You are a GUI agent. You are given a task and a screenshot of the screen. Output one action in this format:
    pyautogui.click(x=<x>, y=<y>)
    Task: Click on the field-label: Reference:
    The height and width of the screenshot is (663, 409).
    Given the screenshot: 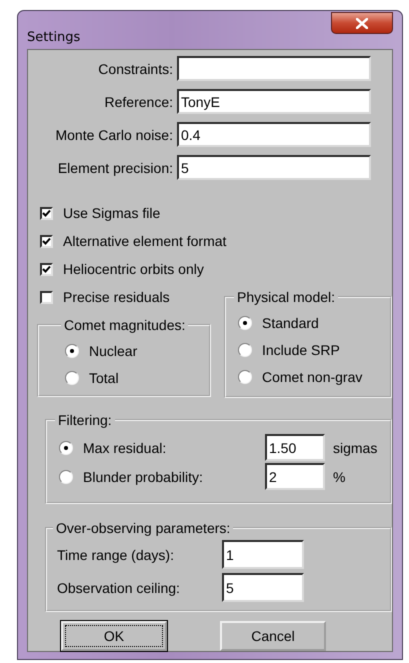 What is the action you would take?
    pyautogui.click(x=138, y=102)
    